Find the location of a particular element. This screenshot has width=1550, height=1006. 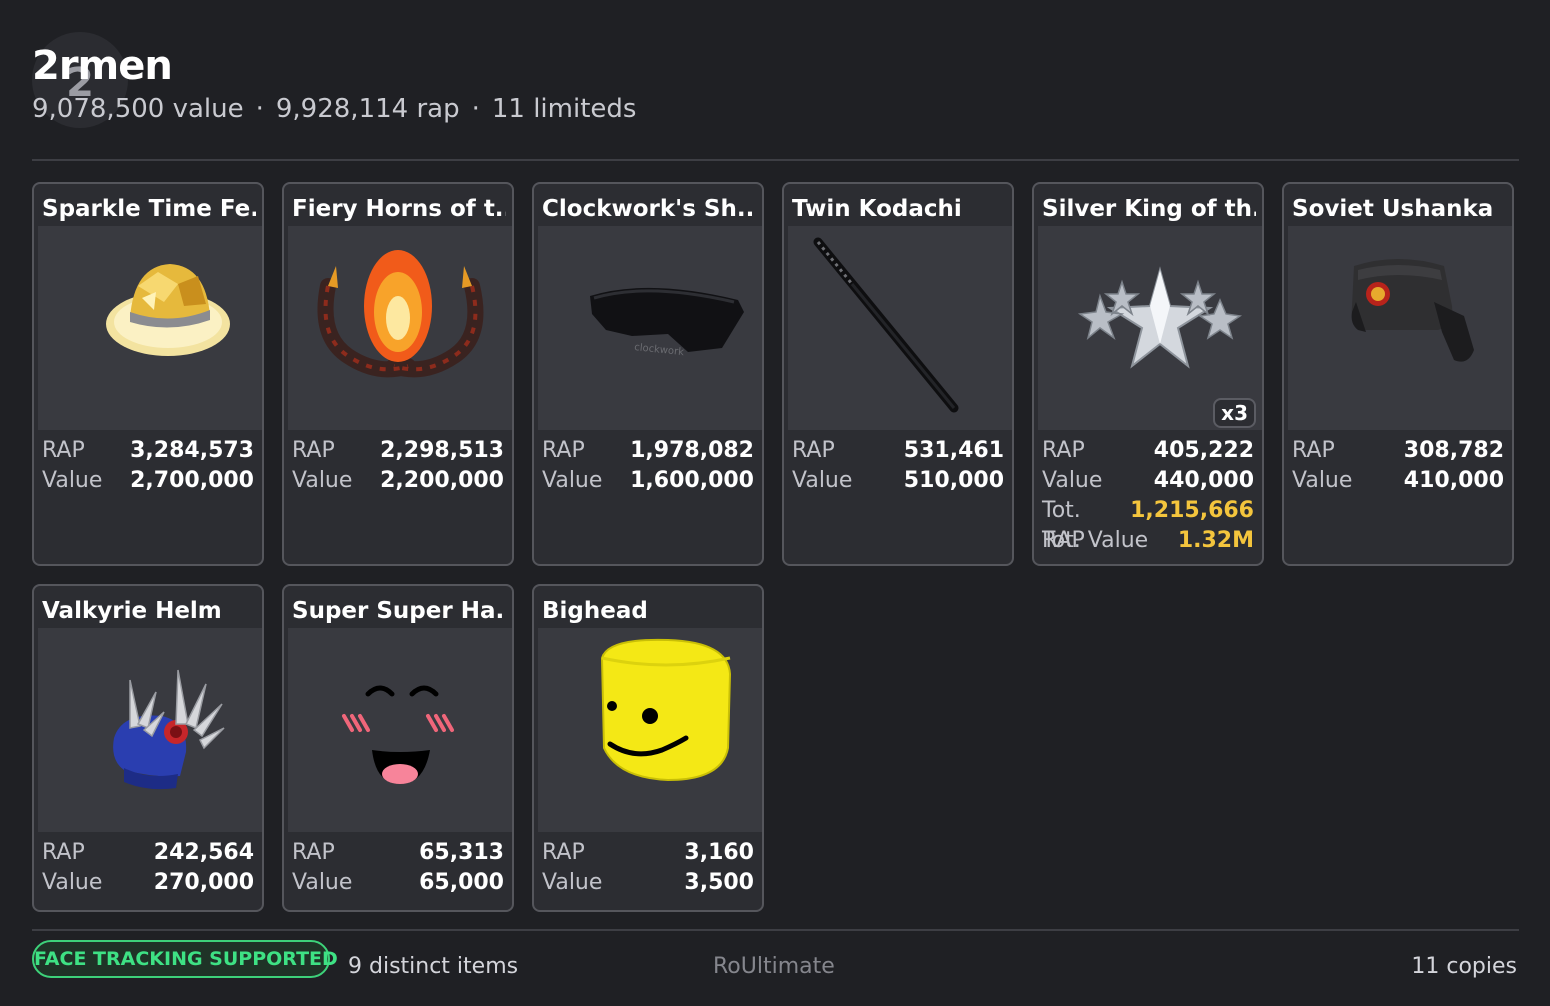

item-card: Soviet Ushanka RAP 308,782 Value 410,000 is located at coordinates (1398, 374).